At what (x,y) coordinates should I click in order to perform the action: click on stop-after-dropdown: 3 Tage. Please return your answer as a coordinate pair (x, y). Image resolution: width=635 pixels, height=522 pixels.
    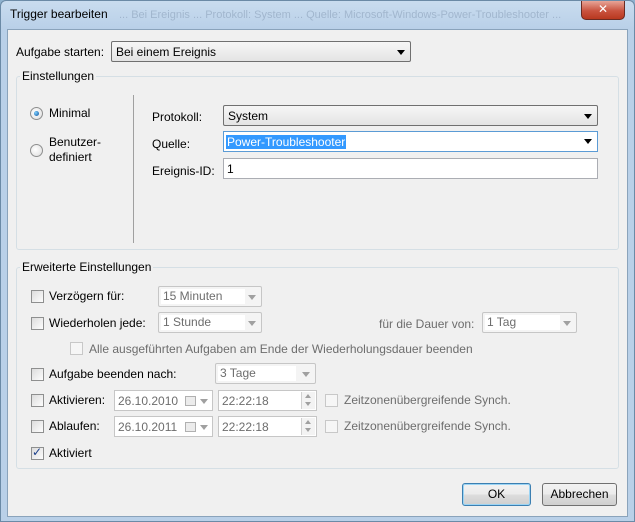
    Looking at the image, I should click on (265, 373).